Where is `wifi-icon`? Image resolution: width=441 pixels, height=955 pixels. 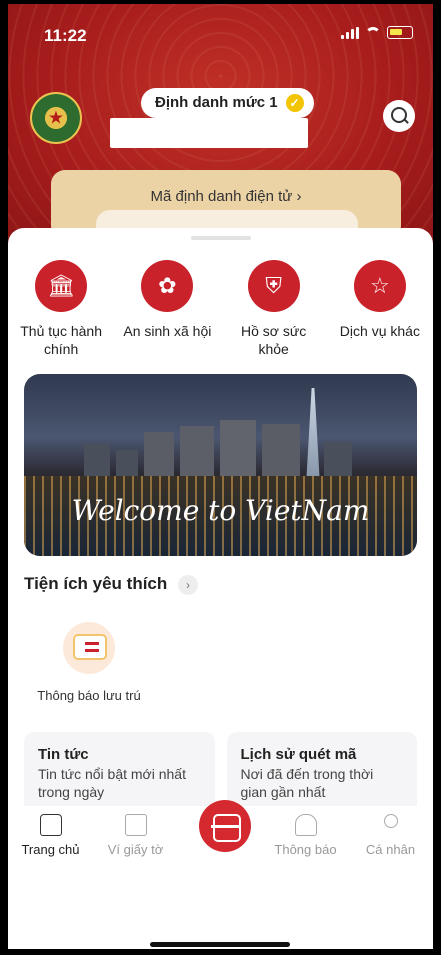 wifi-icon is located at coordinates (373, 32).